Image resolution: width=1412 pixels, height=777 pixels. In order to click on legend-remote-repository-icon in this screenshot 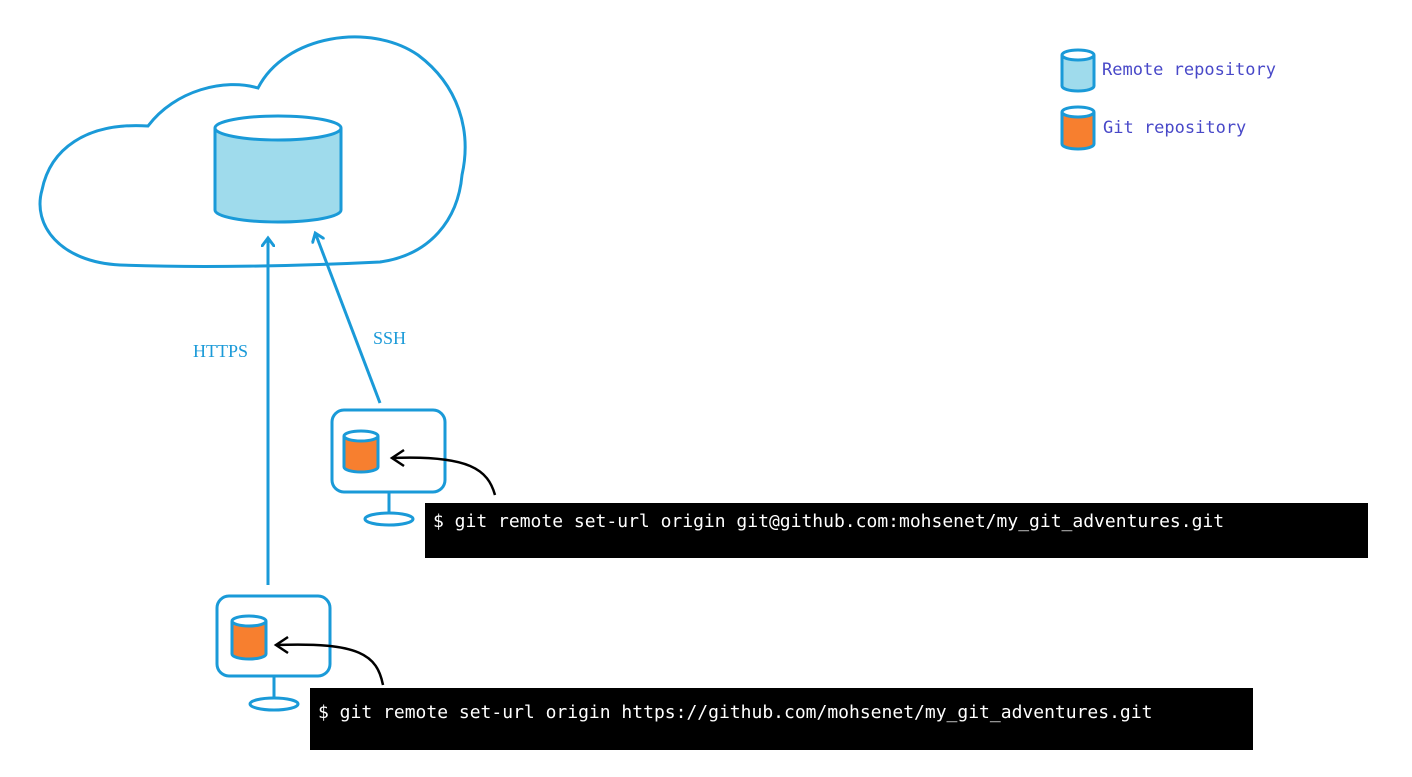, I will do `click(1078, 70)`.